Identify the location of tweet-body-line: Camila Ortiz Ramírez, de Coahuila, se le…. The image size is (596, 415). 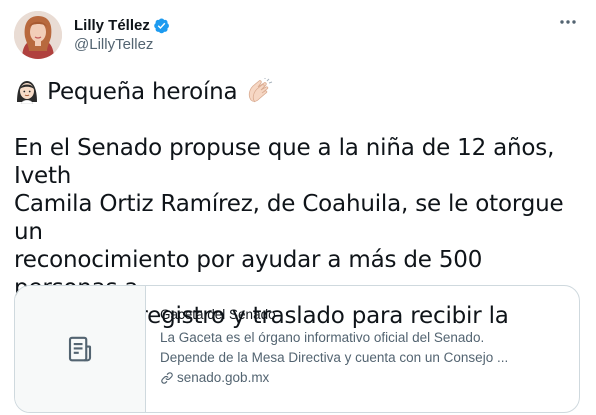
(289, 218).